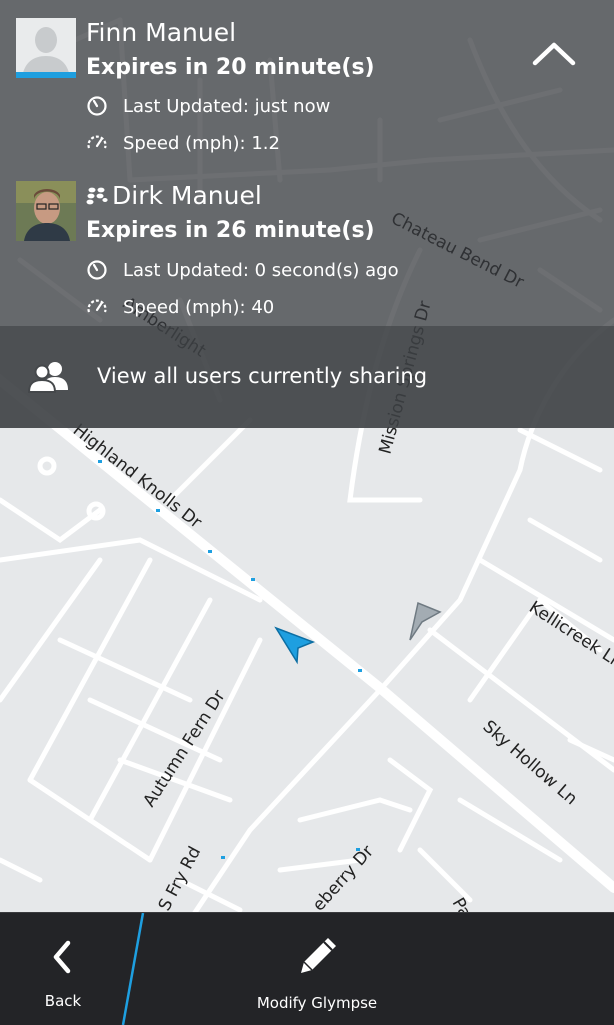 The image size is (614, 1025). What do you see at coordinates (230, 230) in the screenshot?
I see `expires-text: Expires in 26 minute(s)` at bounding box center [230, 230].